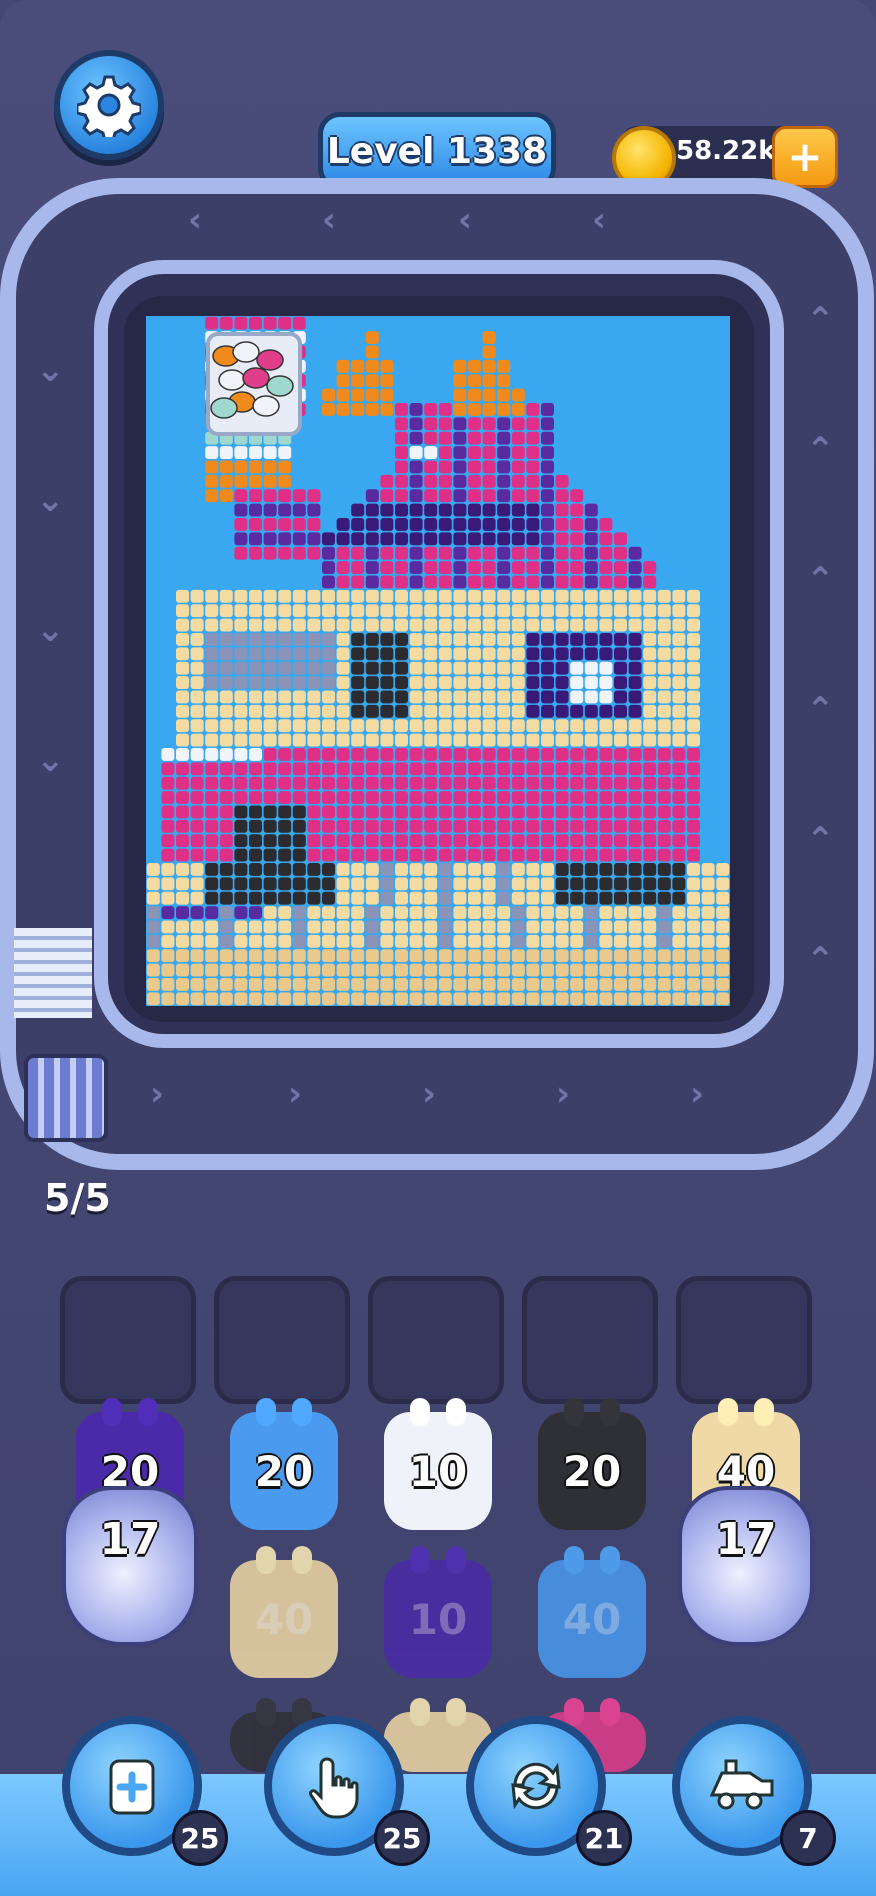  What do you see at coordinates (132, 1787) in the screenshot?
I see `add-slot-icon` at bounding box center [132, 1787].